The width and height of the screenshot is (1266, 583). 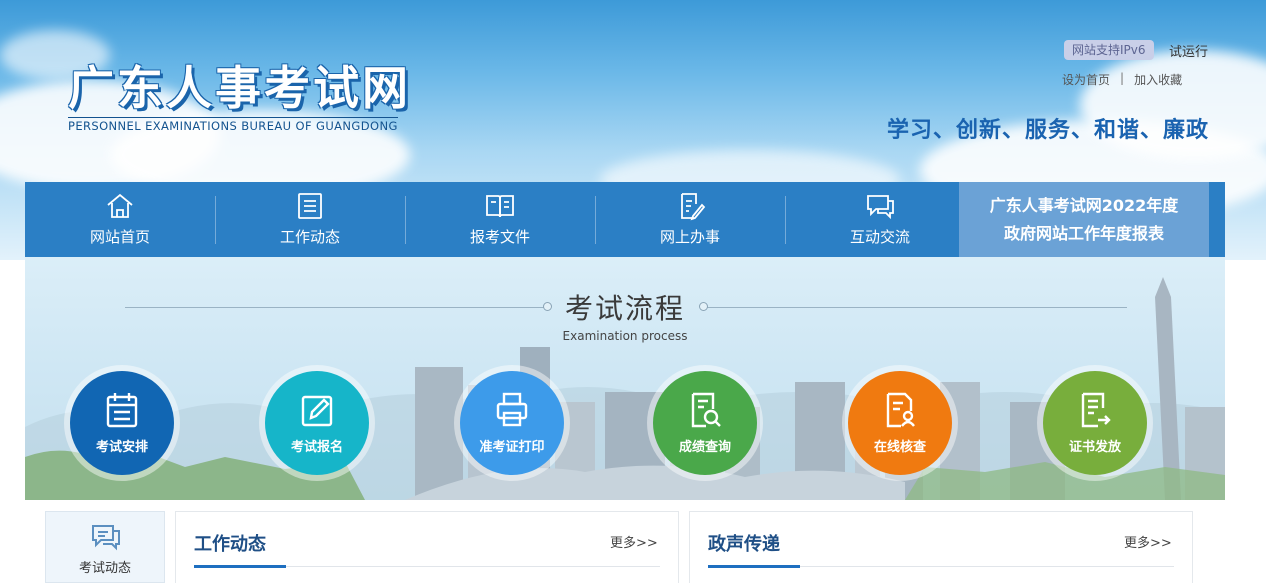 What do you see at coordinates (689, 237) in the screenshot?
I see `nav-label: 网上办事` at bounding box center [689, 237].